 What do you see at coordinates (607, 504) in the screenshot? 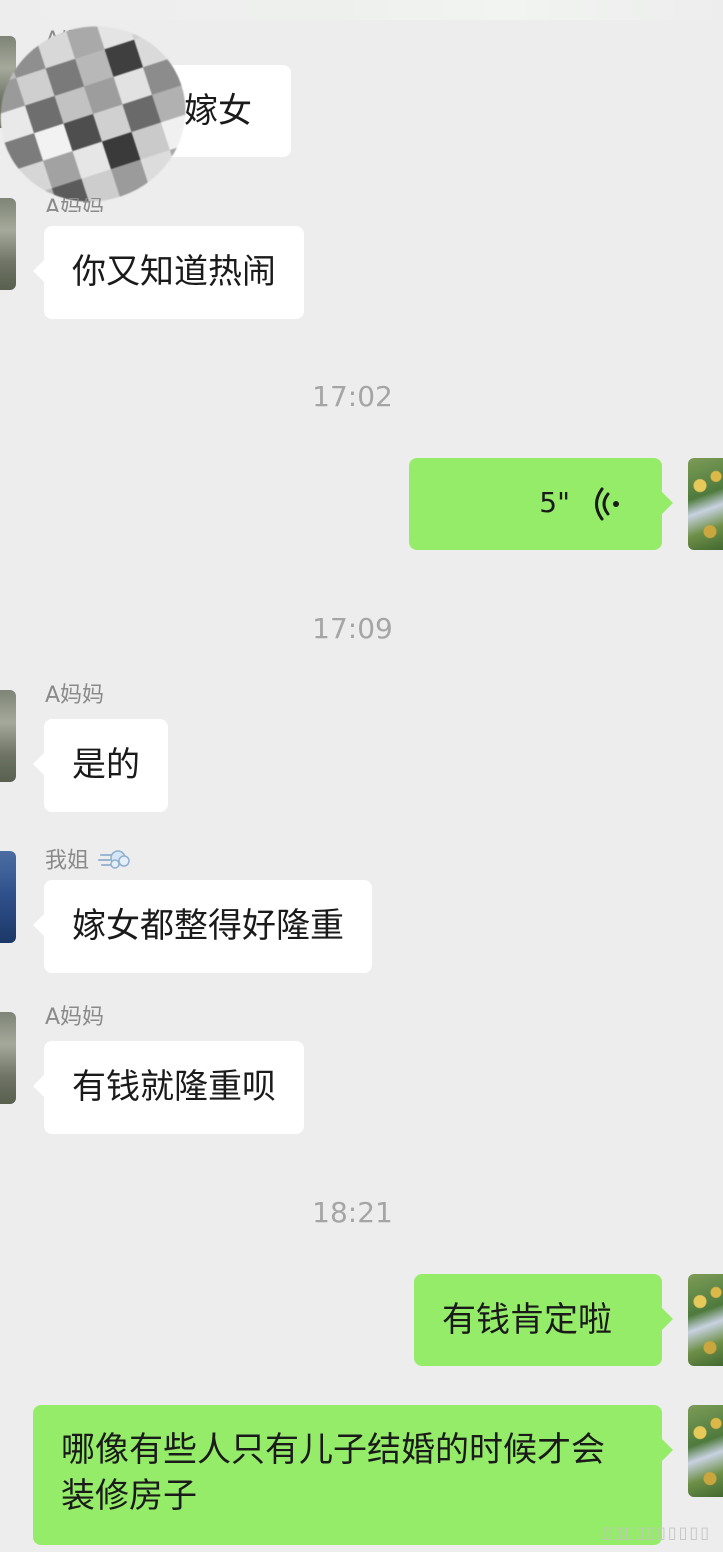
I see `voice-wave-icon` at bounding box center [607, 504].